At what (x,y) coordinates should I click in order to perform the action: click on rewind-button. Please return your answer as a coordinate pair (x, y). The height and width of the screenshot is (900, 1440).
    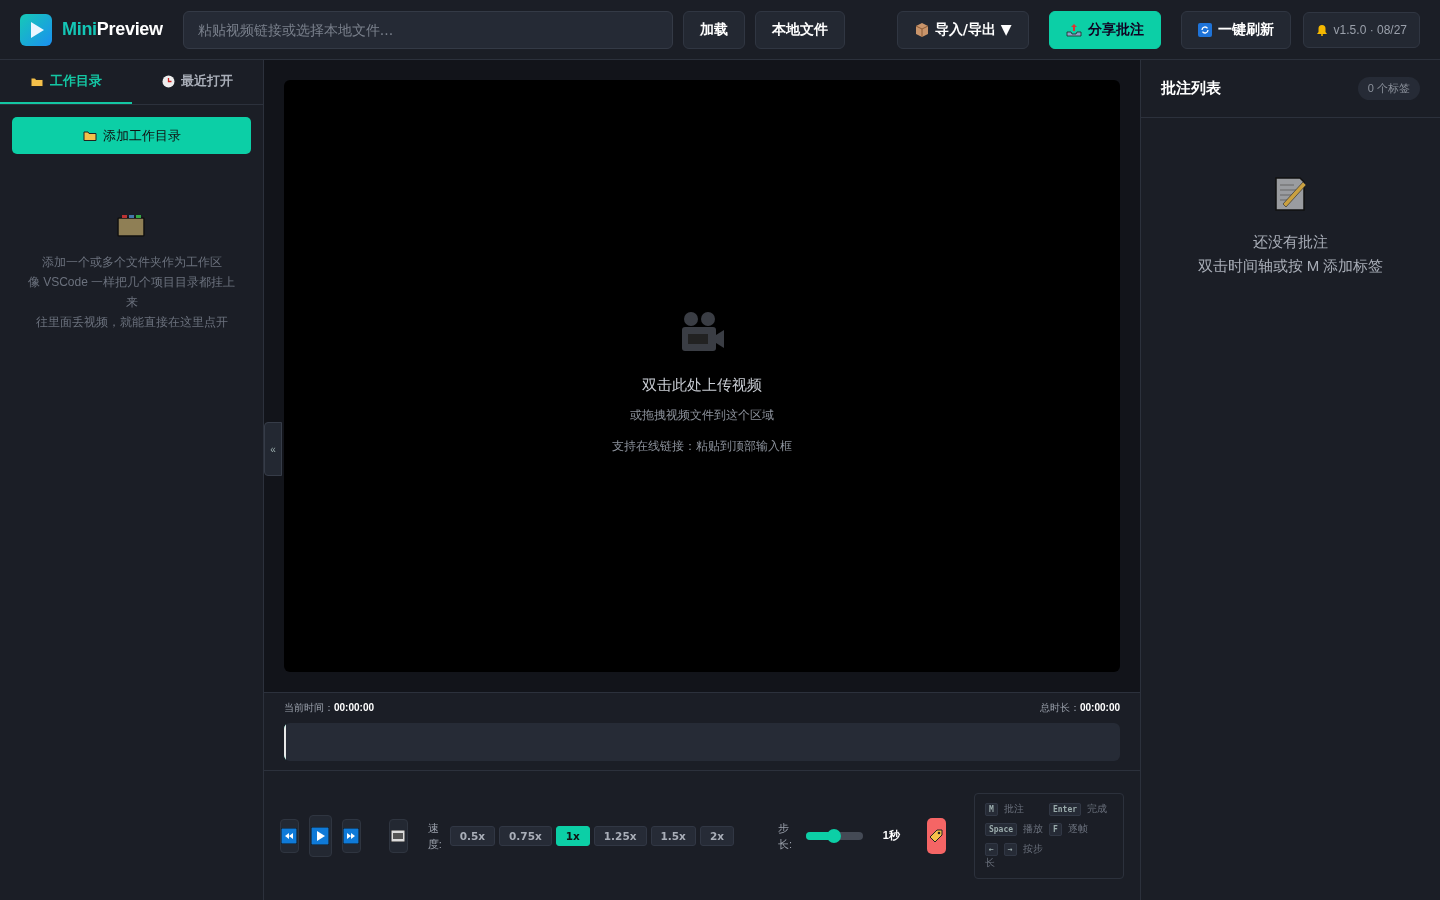
    Looking at the image, I should click on (289, 835).